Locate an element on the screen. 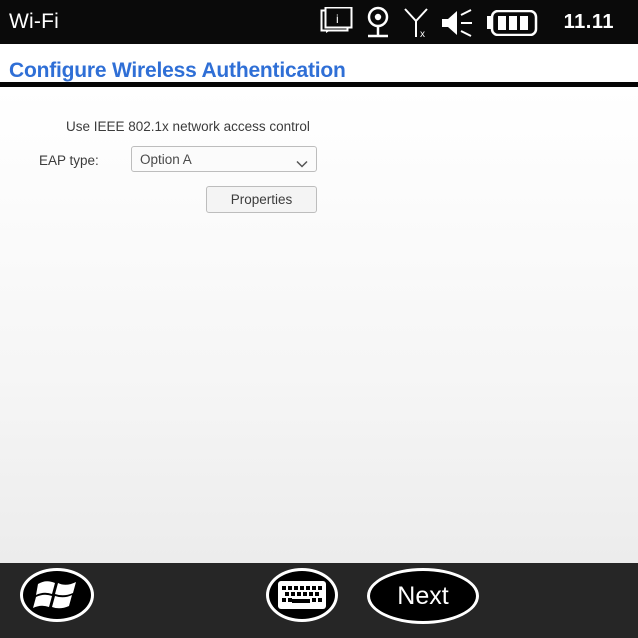 The width and height of the screenshot is (638, 638). status-bar: Wi-Fi i x 11.11 is located at coordinates (319, 22).